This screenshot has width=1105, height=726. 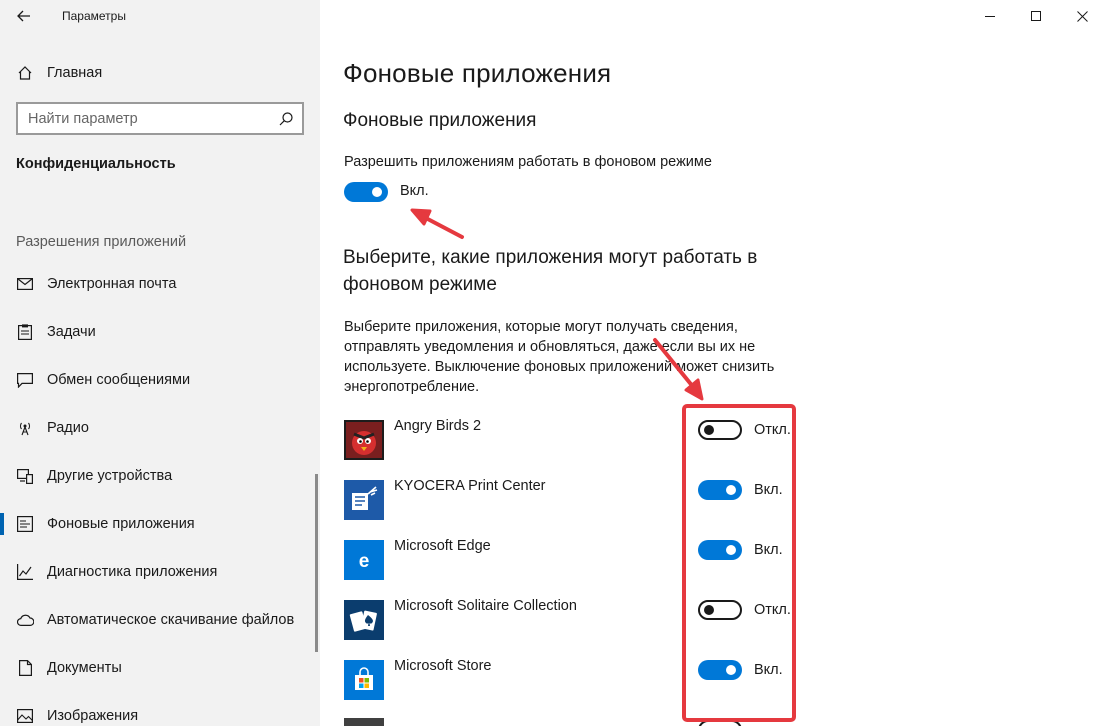 I want to click on group-label: Разрешения приложений, so click(x=101, y=242).